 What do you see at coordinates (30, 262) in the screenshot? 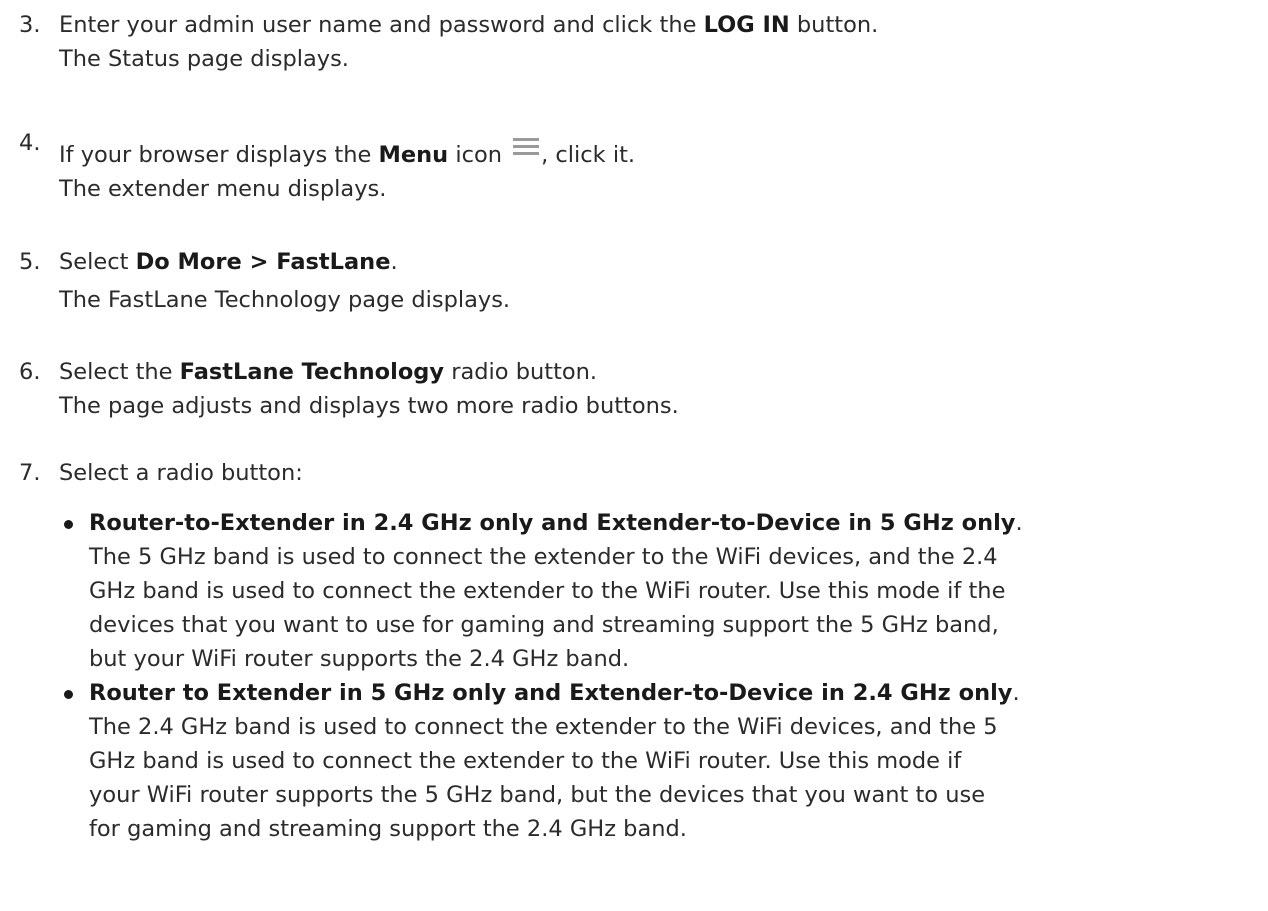
I see `step-number: 5.` at bounding box center [30, 262].